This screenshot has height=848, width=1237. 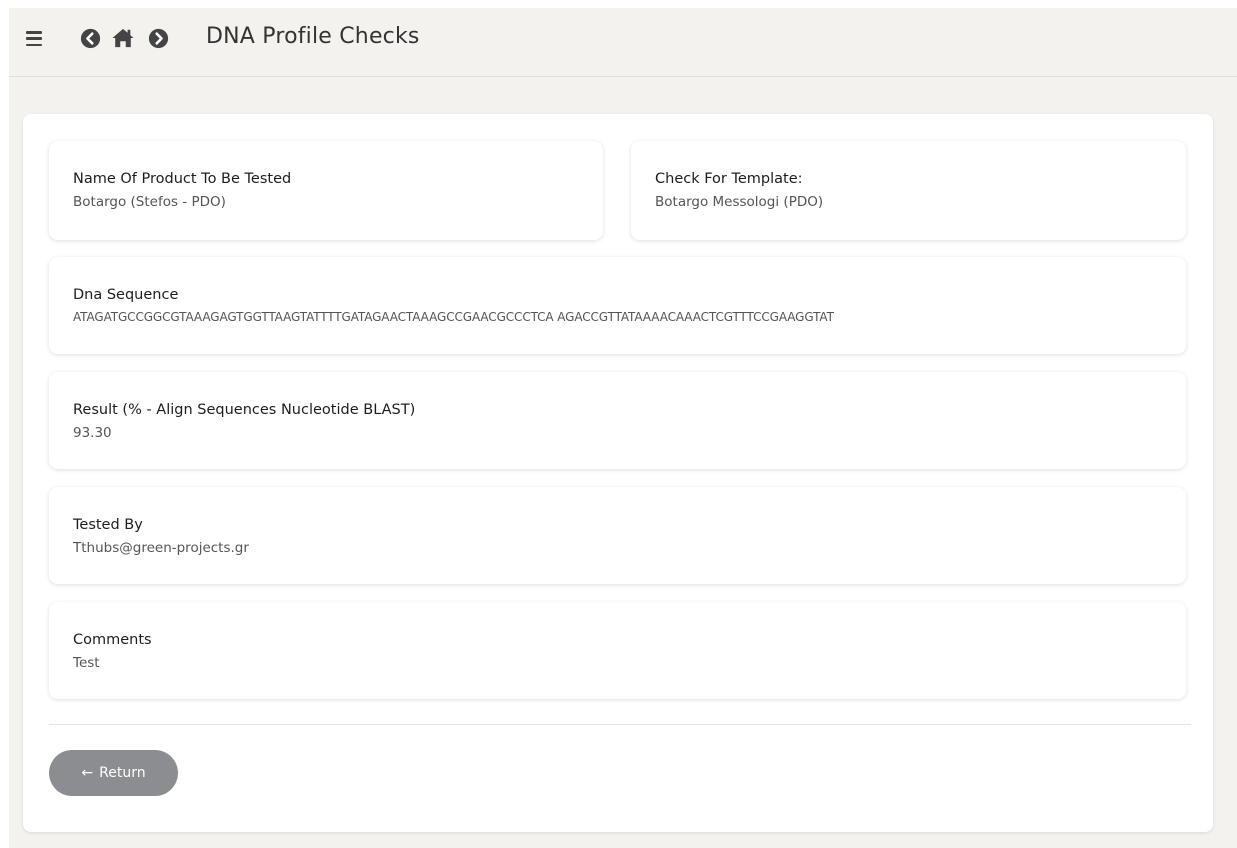 What do you see at coordinates (739, 202) in the screenshot?
I see `template-value: Botargo Messologi (PDO)` at bounding box center [739, 202].